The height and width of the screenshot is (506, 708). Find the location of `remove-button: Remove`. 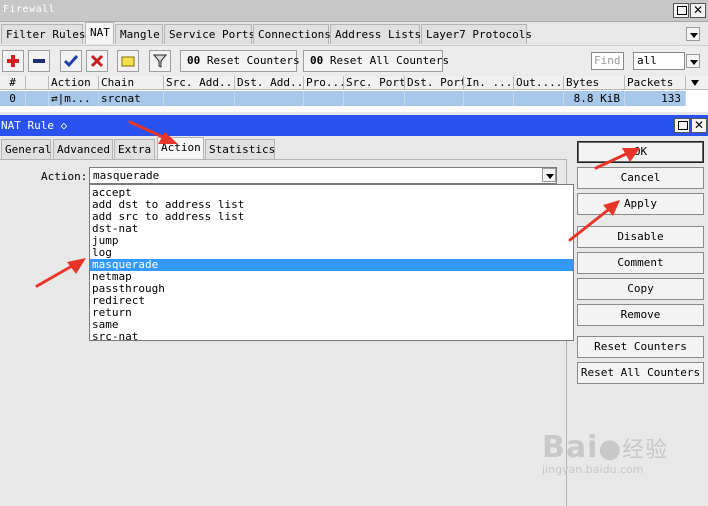

remove-button: Remove is located at coordinates (640, 315).